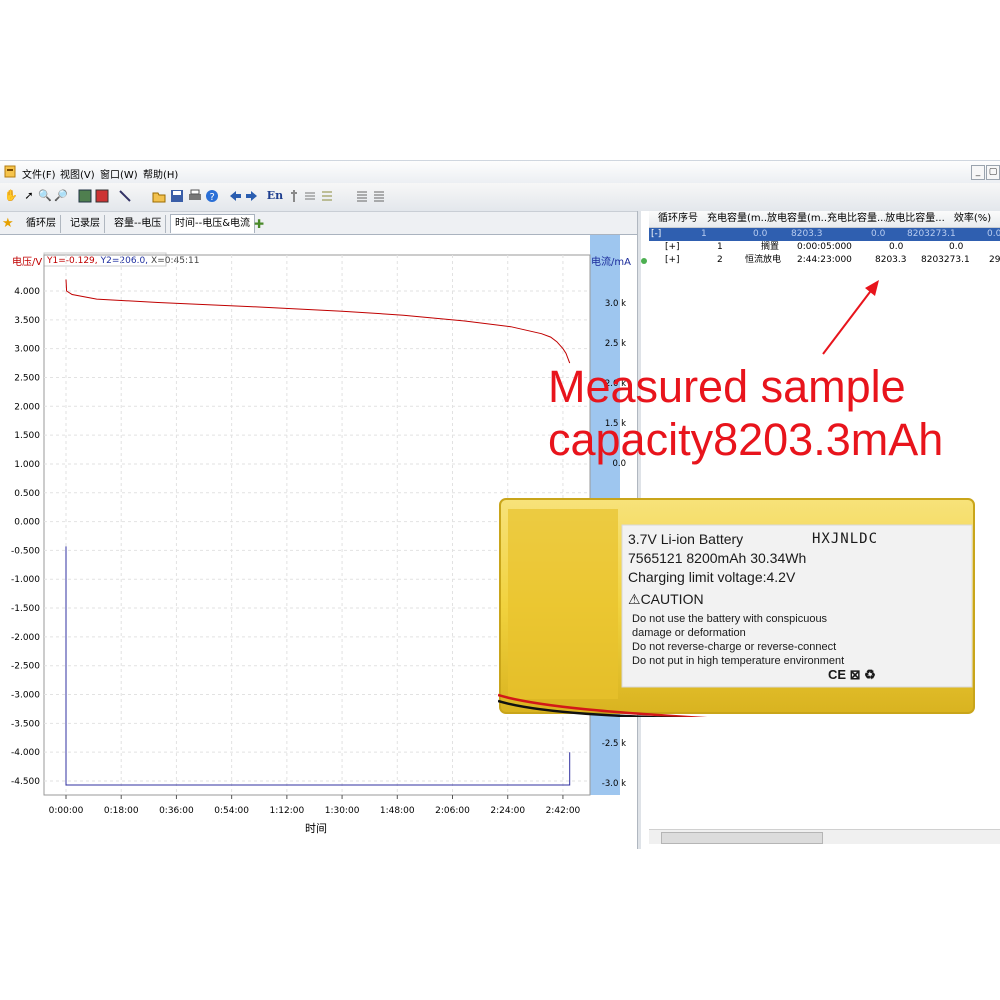 This screenshot has height=1000, width=1000. What do you see at coordinates (972, 219) in the screenshot?
I see `col-header-efficiency: 效率(%)` at bounding box center [972, 219].